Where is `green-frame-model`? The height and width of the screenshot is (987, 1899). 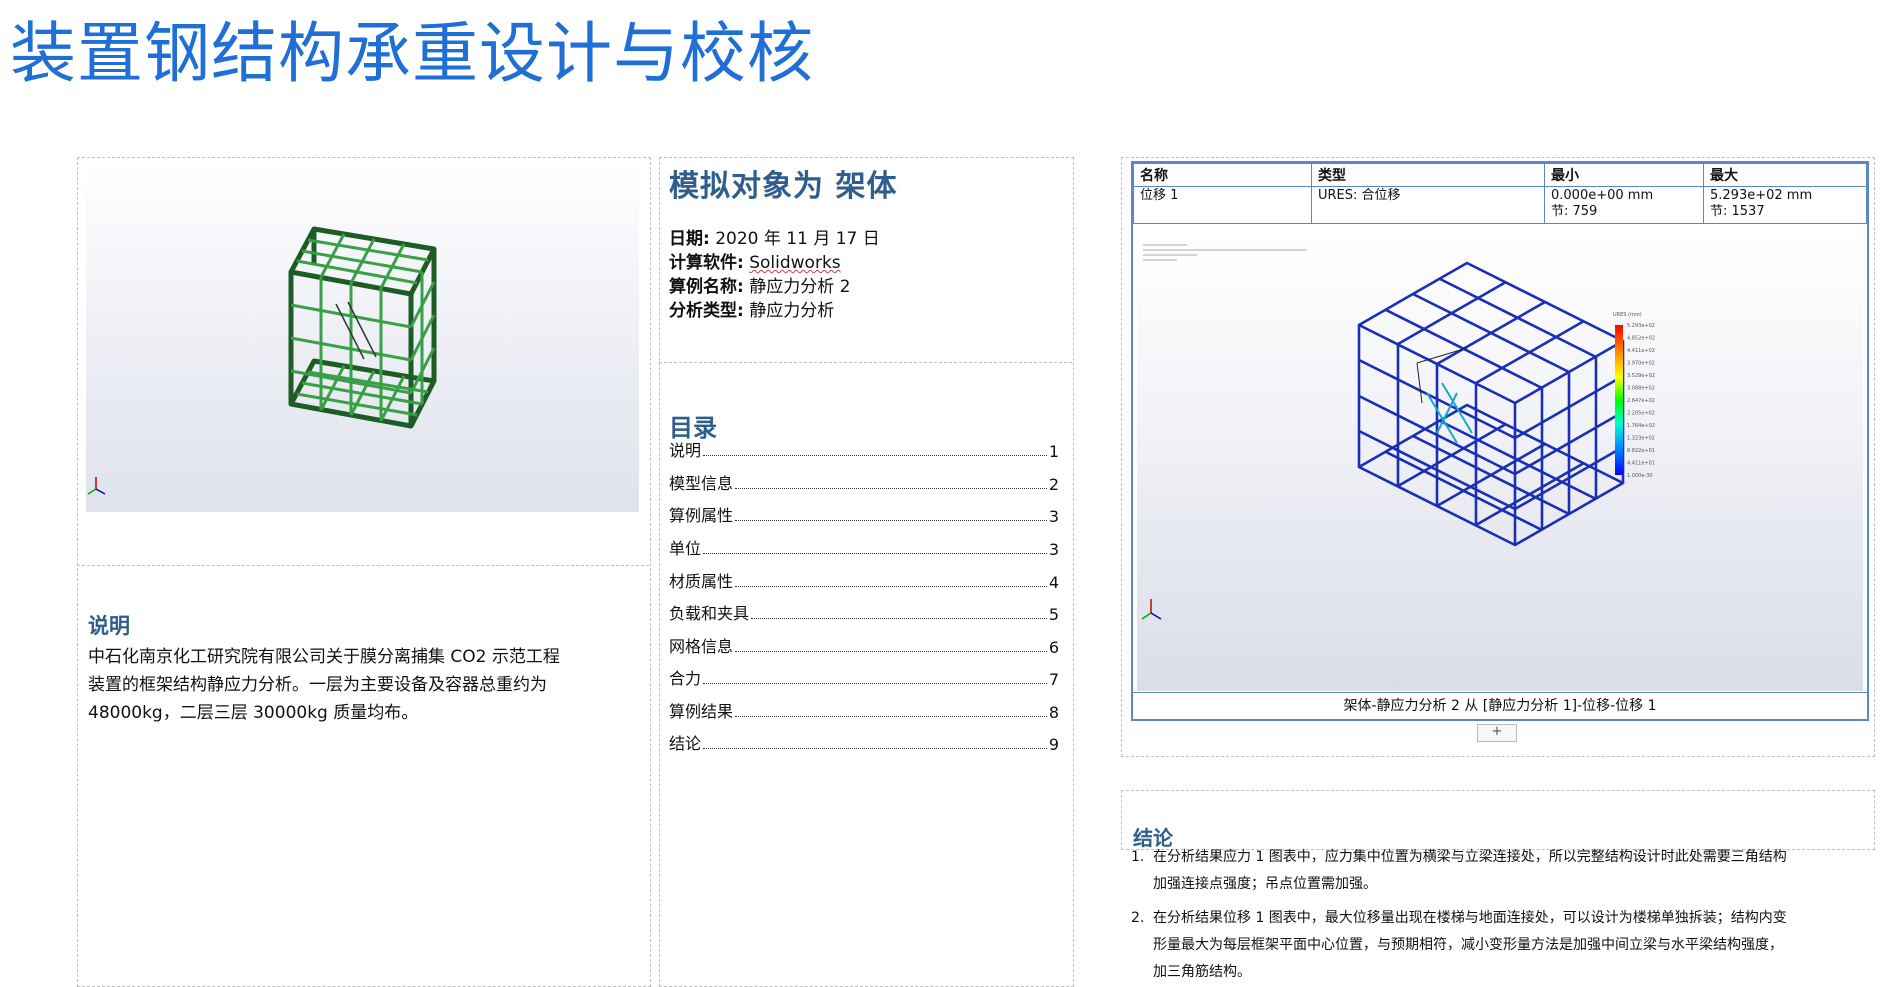
green-frame-model is located at coordinates (262, 360).